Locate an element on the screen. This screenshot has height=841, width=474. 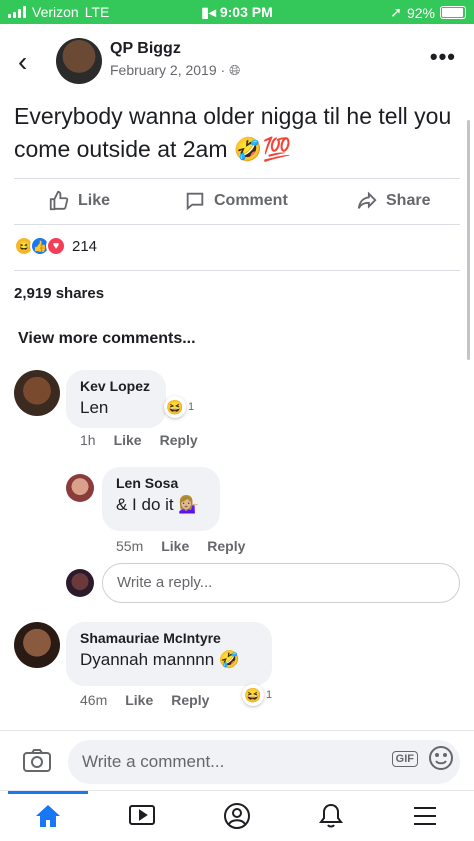
shares-count: 2,919 shares is located at coordinates (59, 293).